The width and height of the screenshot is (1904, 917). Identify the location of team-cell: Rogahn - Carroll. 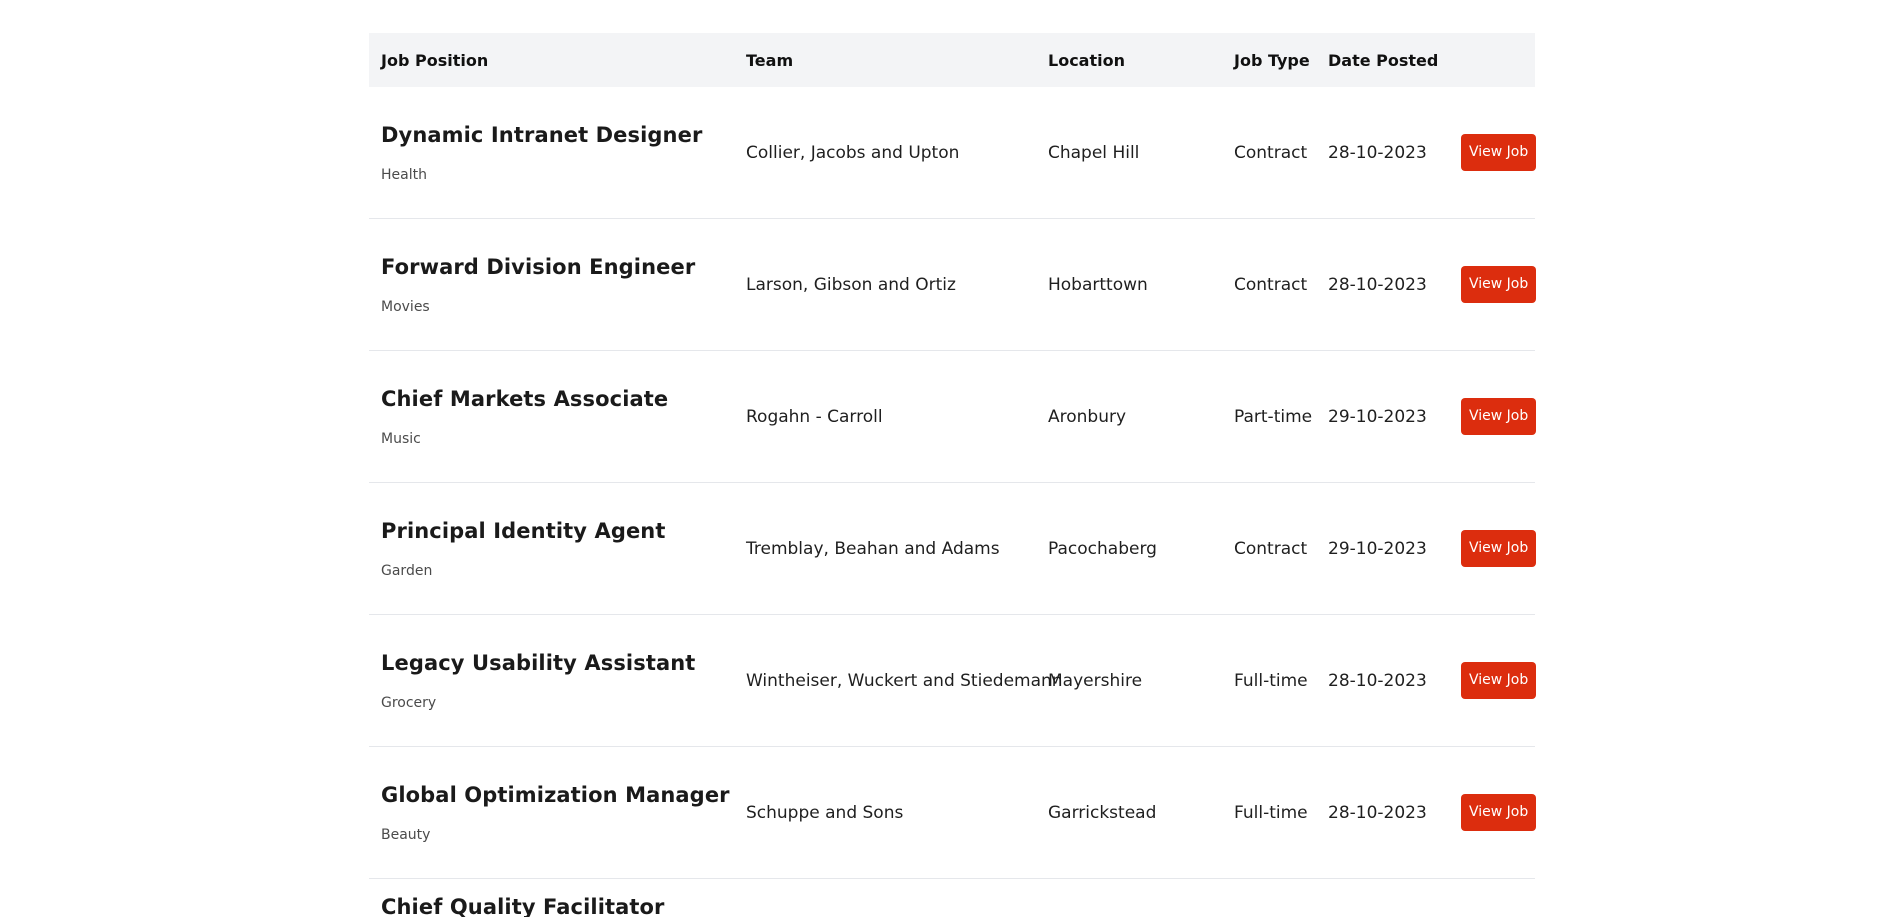
(885, 416).